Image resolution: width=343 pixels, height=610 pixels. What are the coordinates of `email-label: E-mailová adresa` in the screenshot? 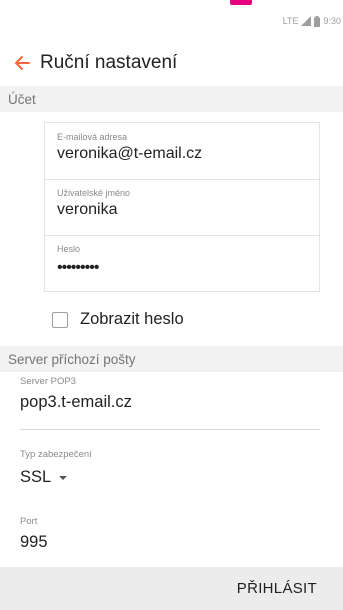 It's located at (92, 137).